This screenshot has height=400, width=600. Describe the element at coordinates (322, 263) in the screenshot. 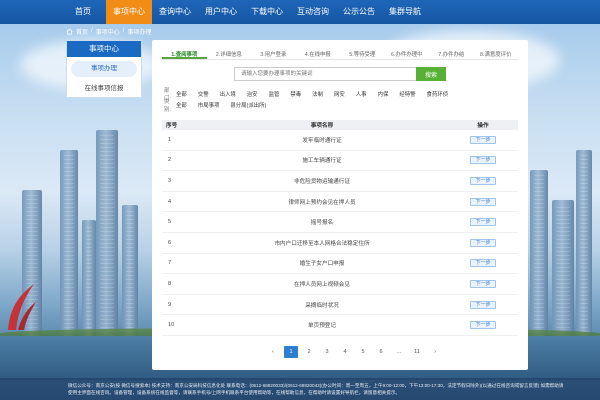

I see `row-matter-name: 婚生子女户口申报` at that location.